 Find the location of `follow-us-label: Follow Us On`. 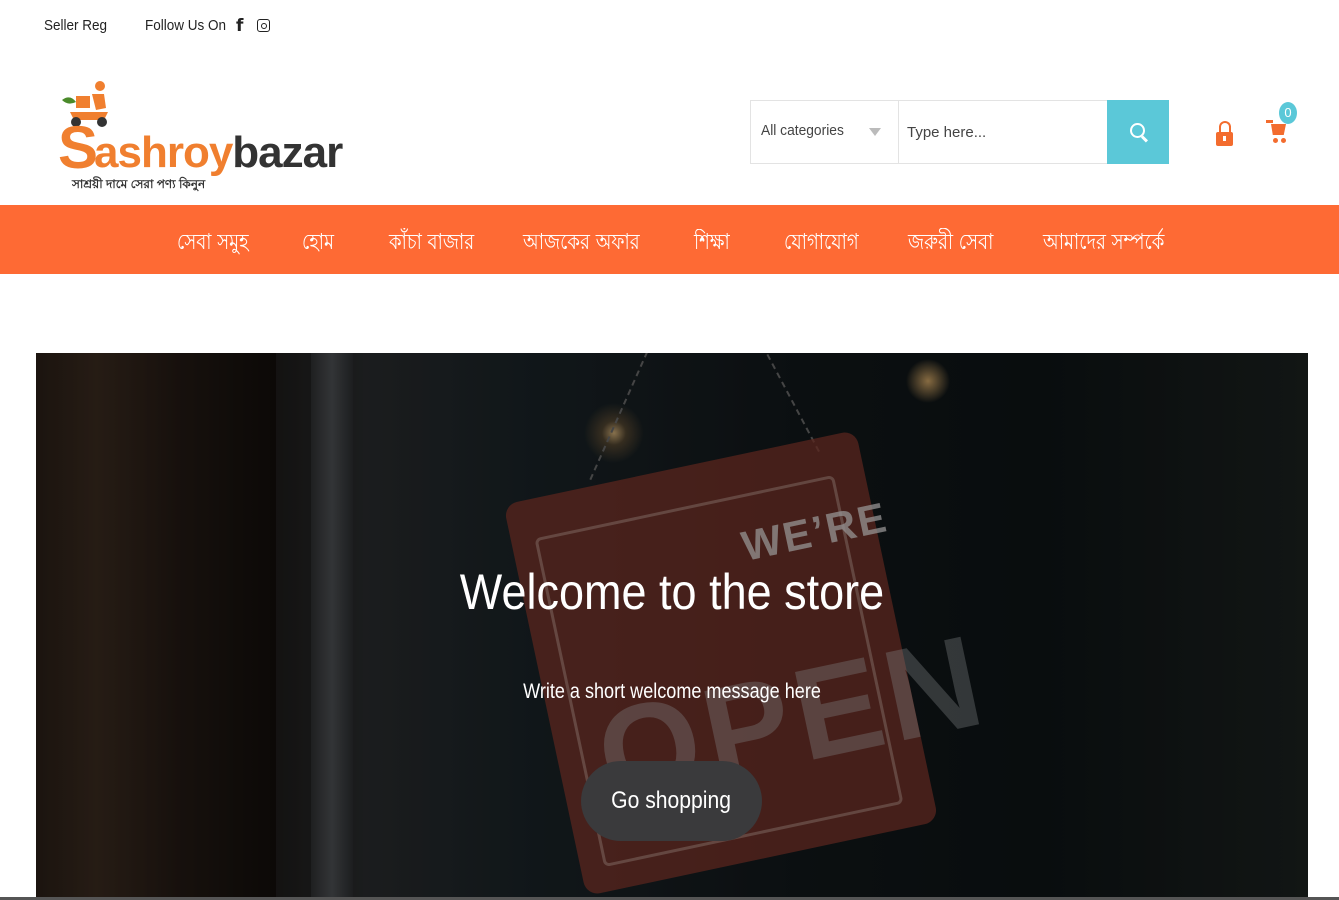

follow-us-label: Follow Us On is located at coordinates (186, 25).